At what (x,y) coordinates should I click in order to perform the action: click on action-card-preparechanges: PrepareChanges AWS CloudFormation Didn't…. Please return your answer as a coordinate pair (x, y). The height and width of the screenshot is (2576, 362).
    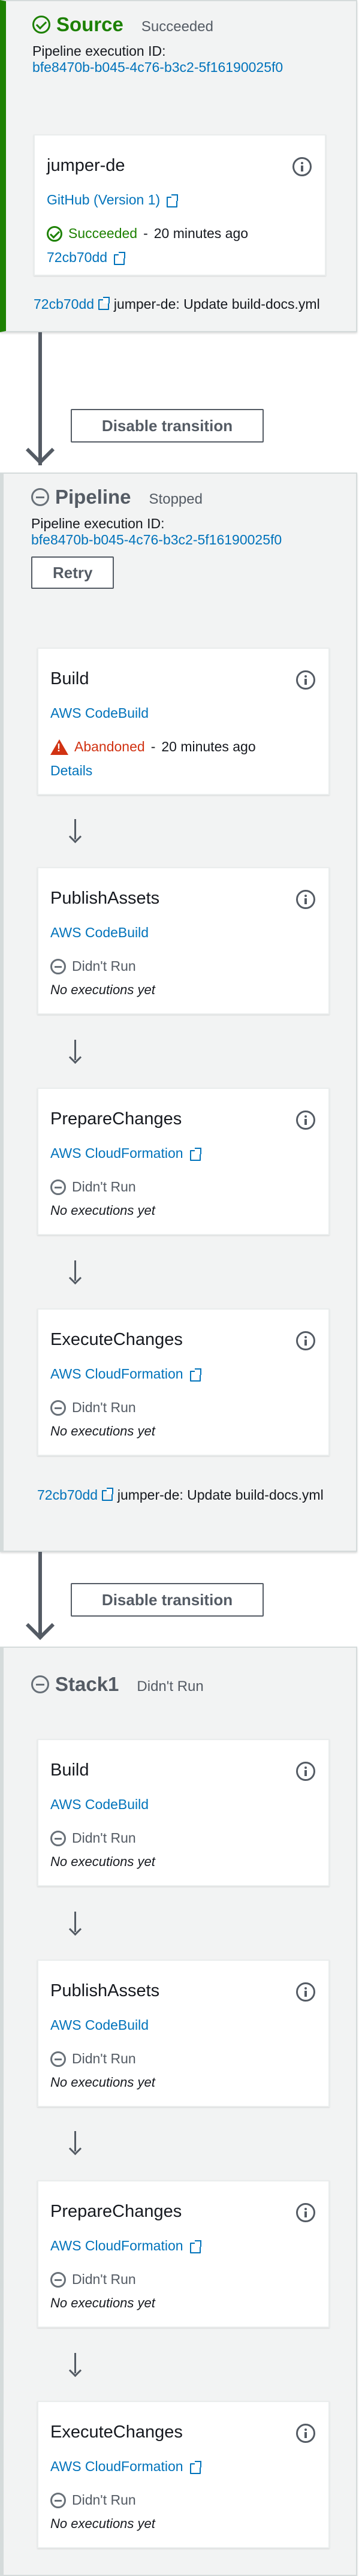
    Looking at the image, I should click on (183, 1161).